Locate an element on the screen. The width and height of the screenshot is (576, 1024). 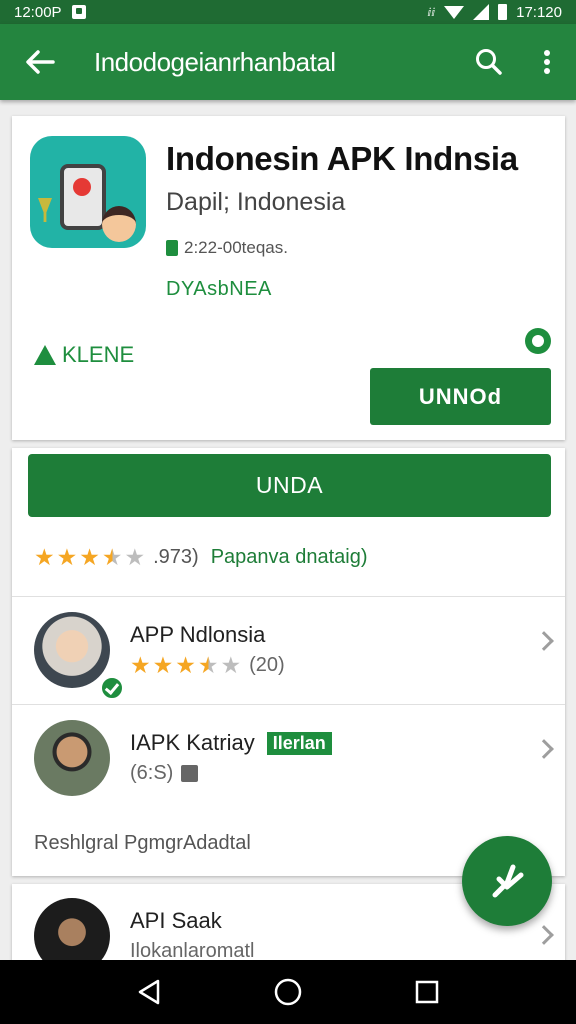
rating-summary: ★ ★ ★ ★ ★ .973) Papanva dnataig) is located at coordinates (201, 557).